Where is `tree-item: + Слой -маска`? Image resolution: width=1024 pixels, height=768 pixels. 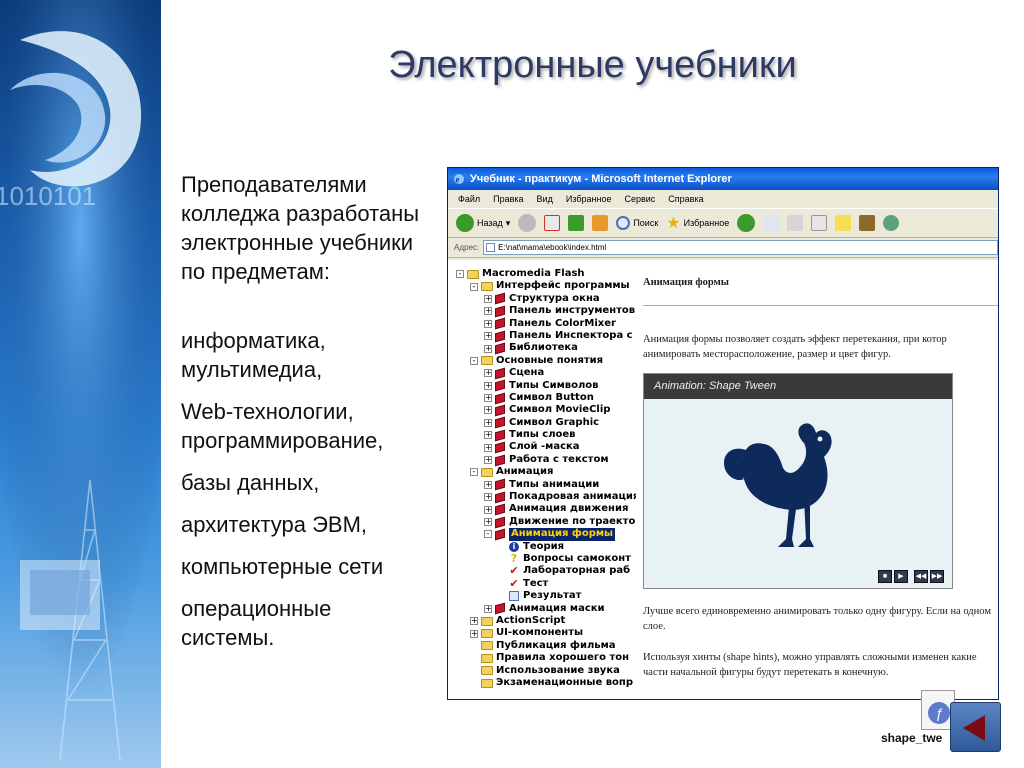
tree-item: + Слой -маска is located at coordinates (546, 447).